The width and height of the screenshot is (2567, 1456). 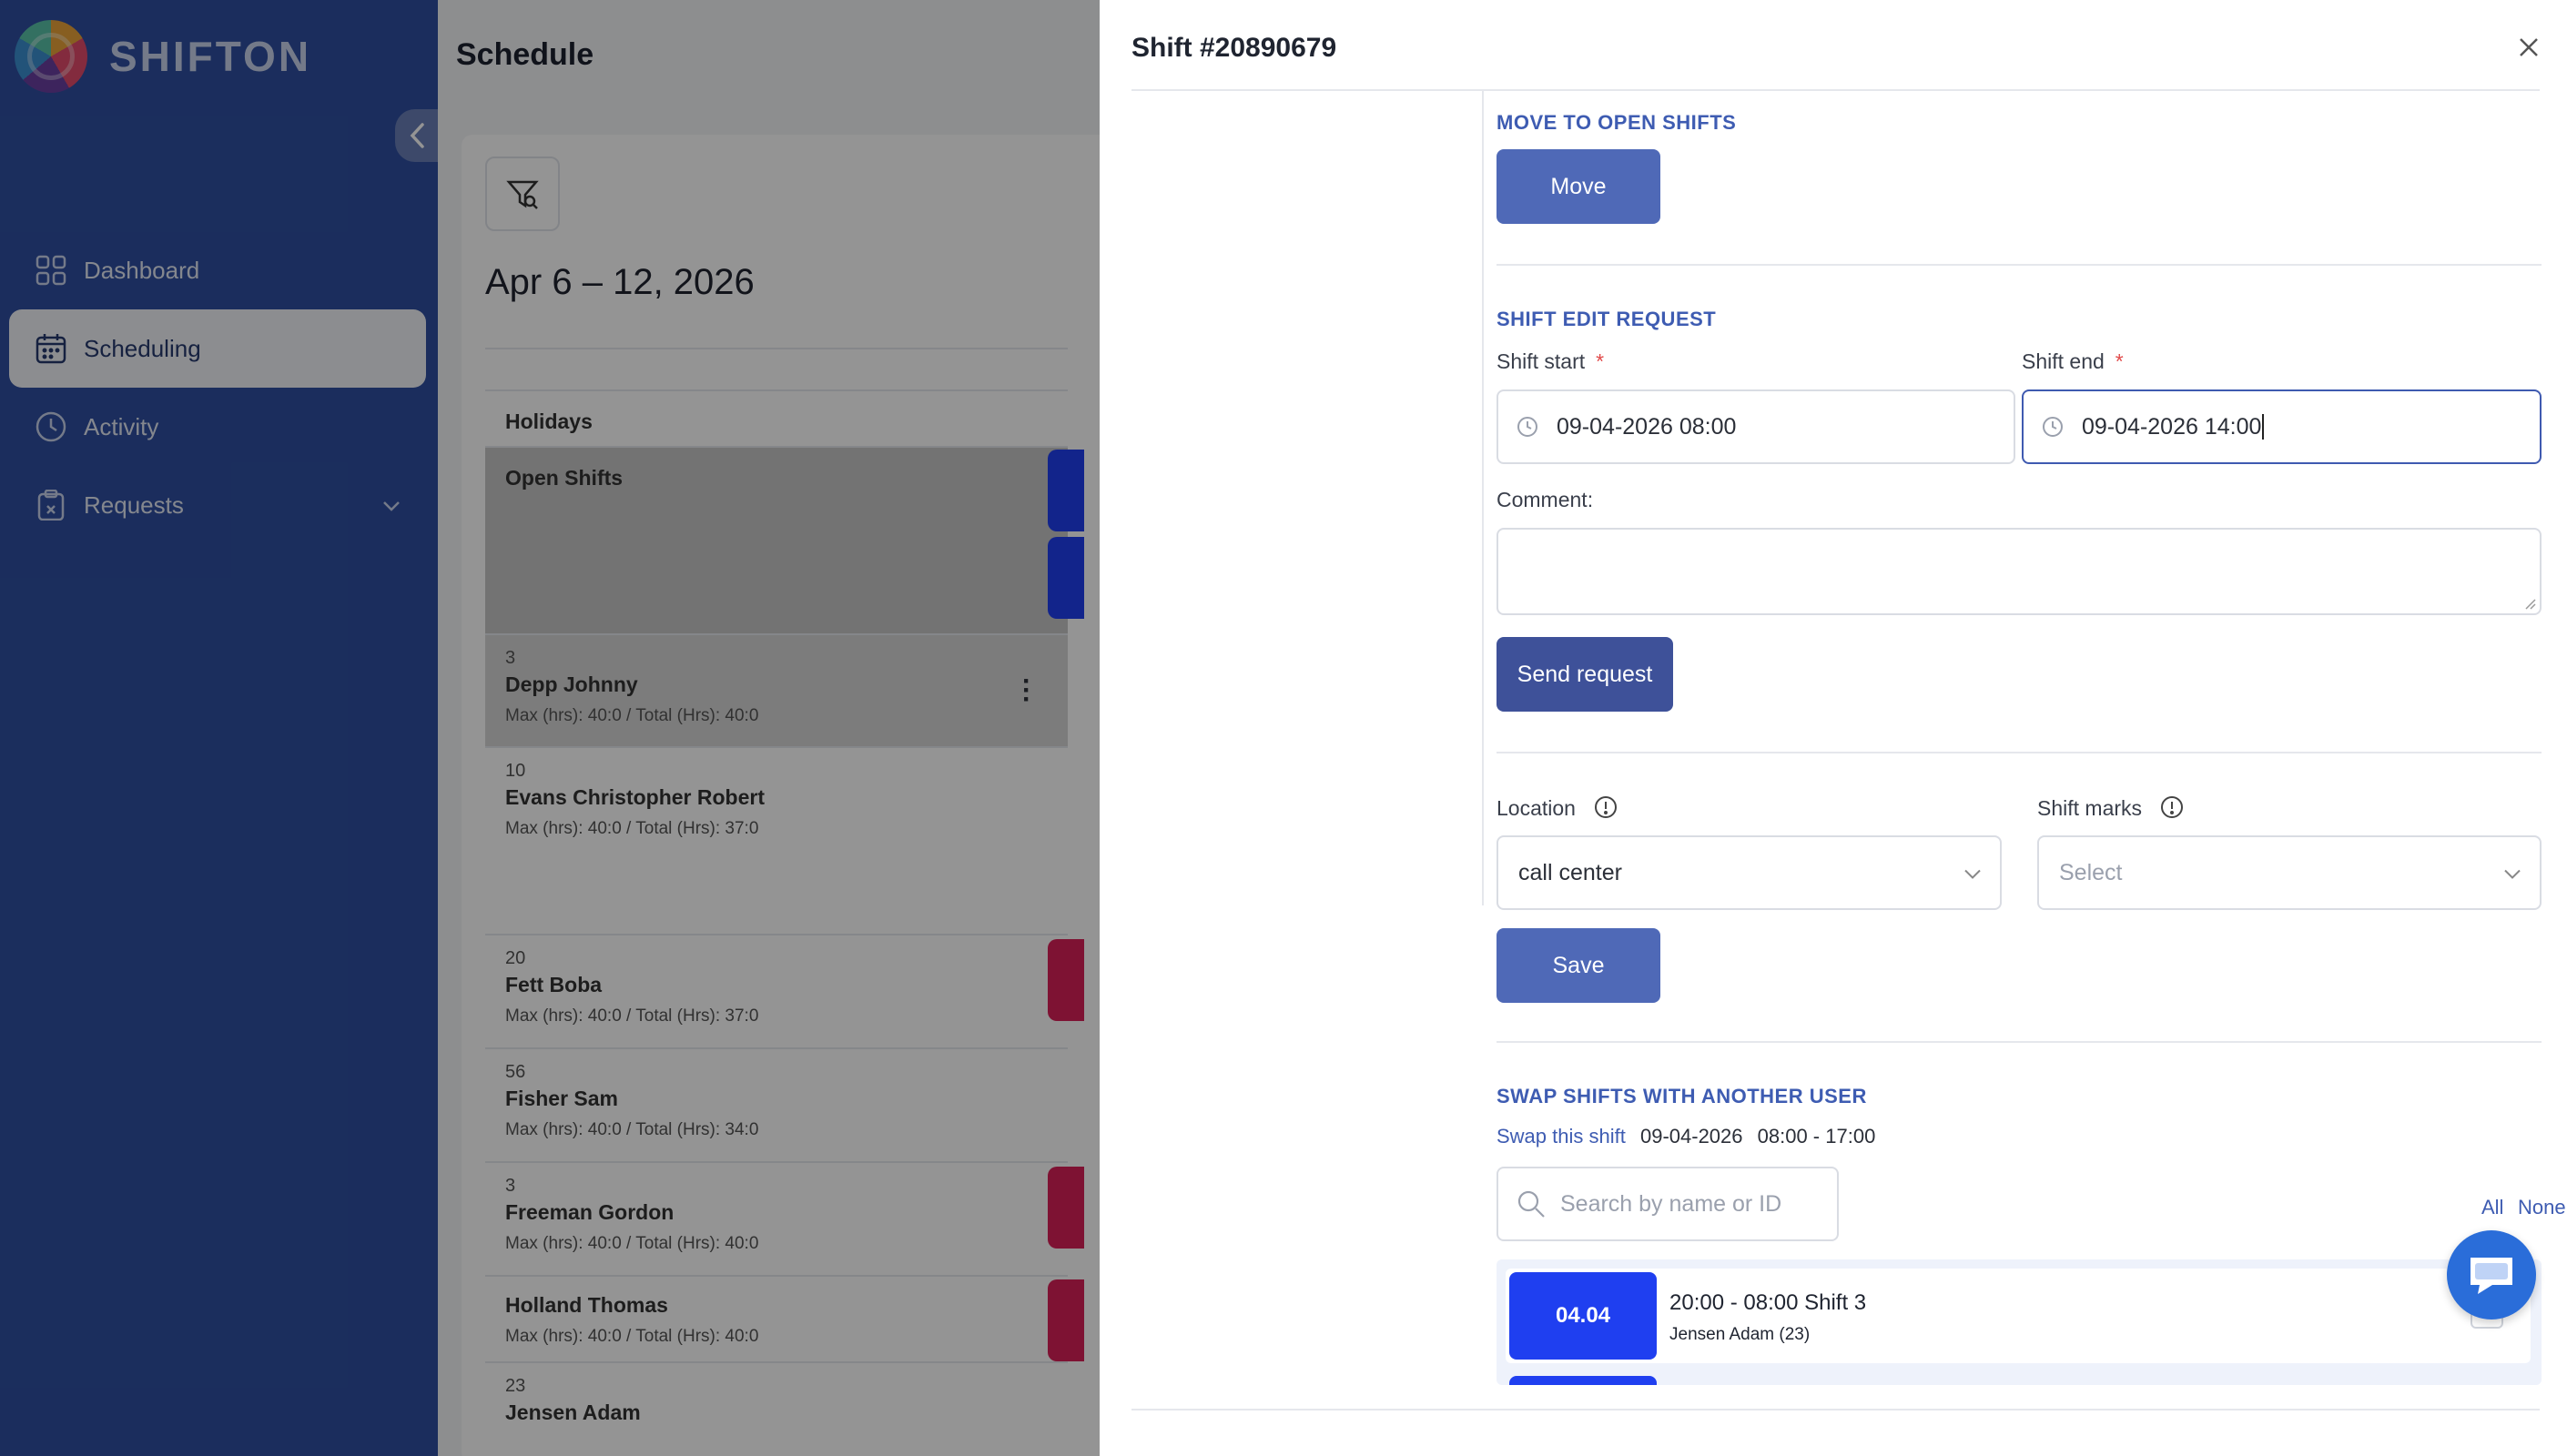 I want to click on swap-this-shift-label: Swap this shift, so click(x=1561, y=1136).